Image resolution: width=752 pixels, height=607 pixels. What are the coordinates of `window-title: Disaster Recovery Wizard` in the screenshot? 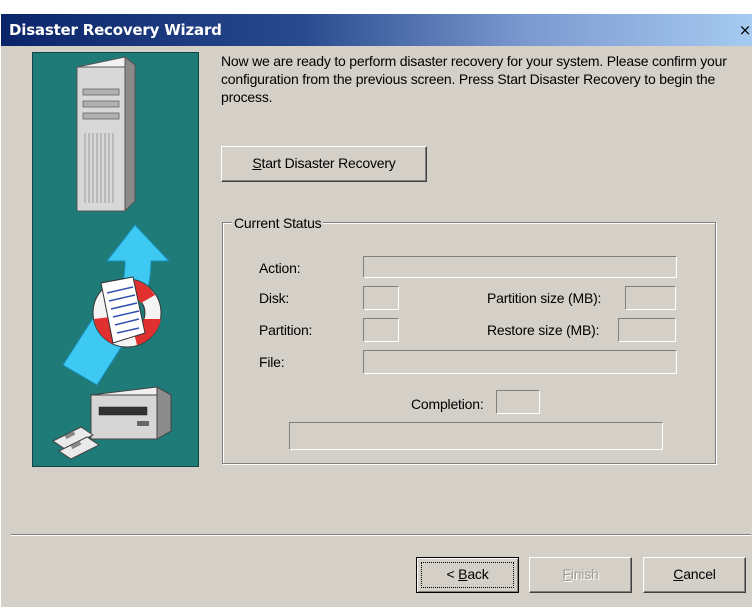 It's located at (115, 30).